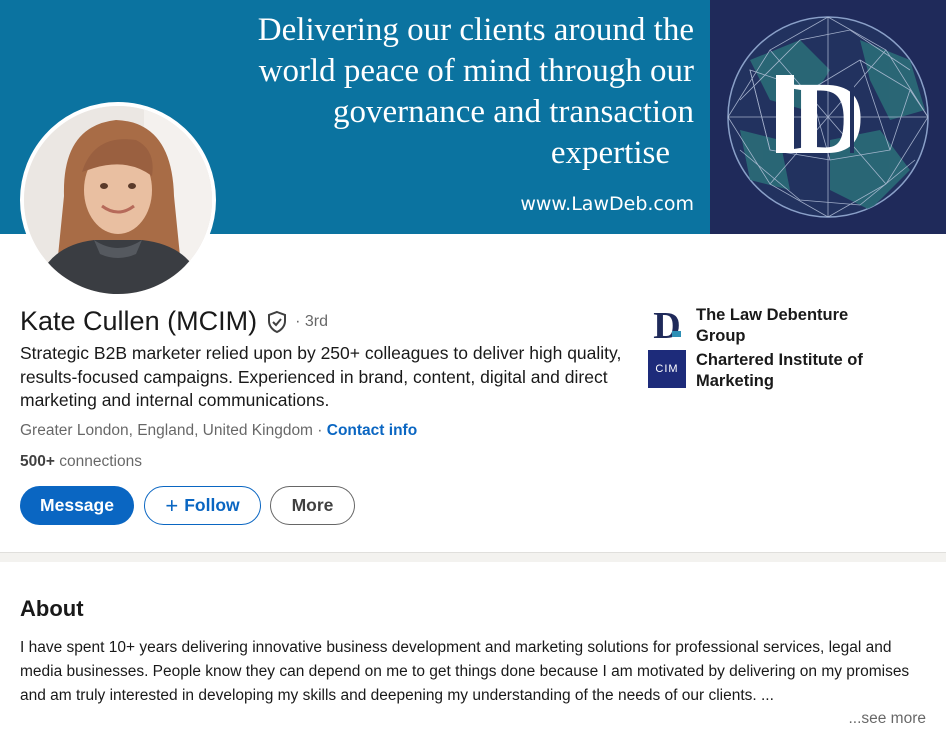 This screenshot has height=750, width=946. What do you see at coordinates (77, 505) in the screenshot?
I see `message-button: Message` at bounding box center [77, 505].